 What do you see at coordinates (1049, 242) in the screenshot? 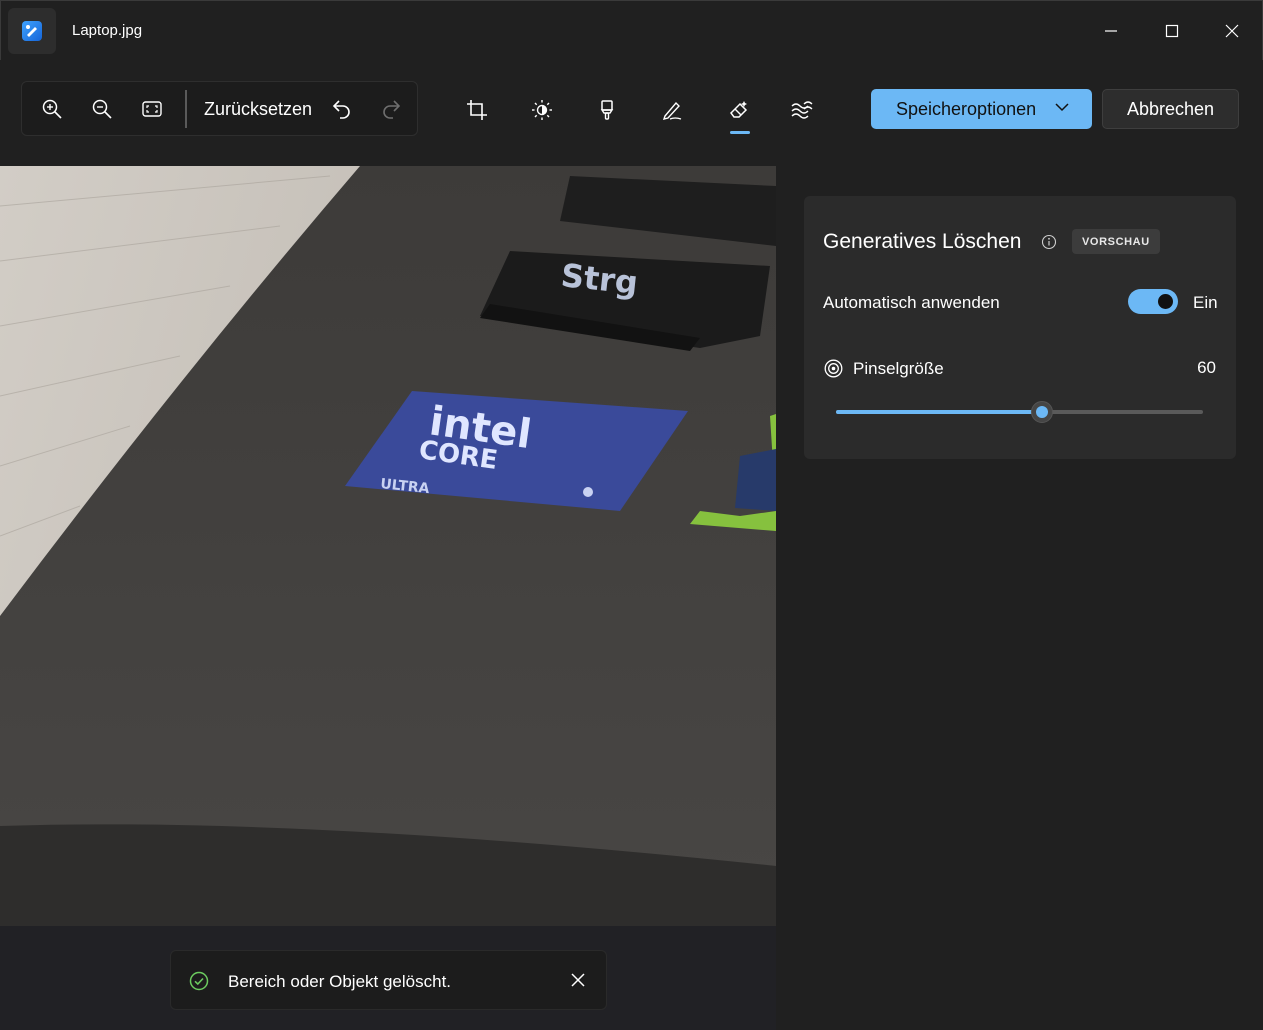
I see `info-icon` at bounding box center [1049, 242].